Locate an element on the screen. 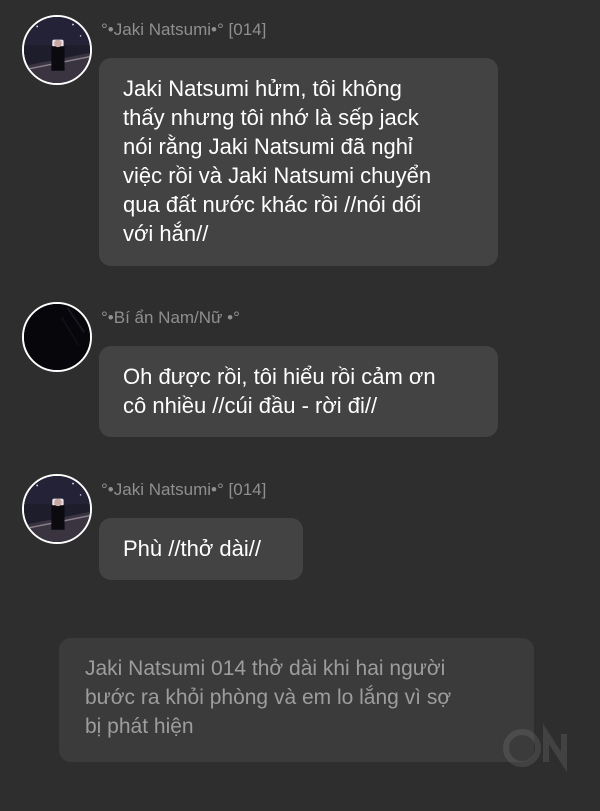 Image resolution: width=600 pixels, height=811 pixels. watermark-logo-icon is located at coordinates (535, 747).